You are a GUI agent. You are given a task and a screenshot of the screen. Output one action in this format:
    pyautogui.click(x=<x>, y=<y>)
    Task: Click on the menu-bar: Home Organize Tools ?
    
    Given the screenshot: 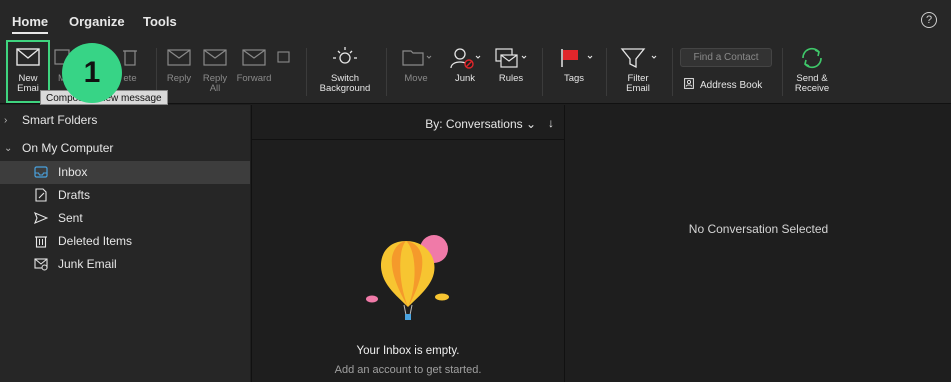 What is the action you would take?
    pyautogui.click(x=475, y=20)
    